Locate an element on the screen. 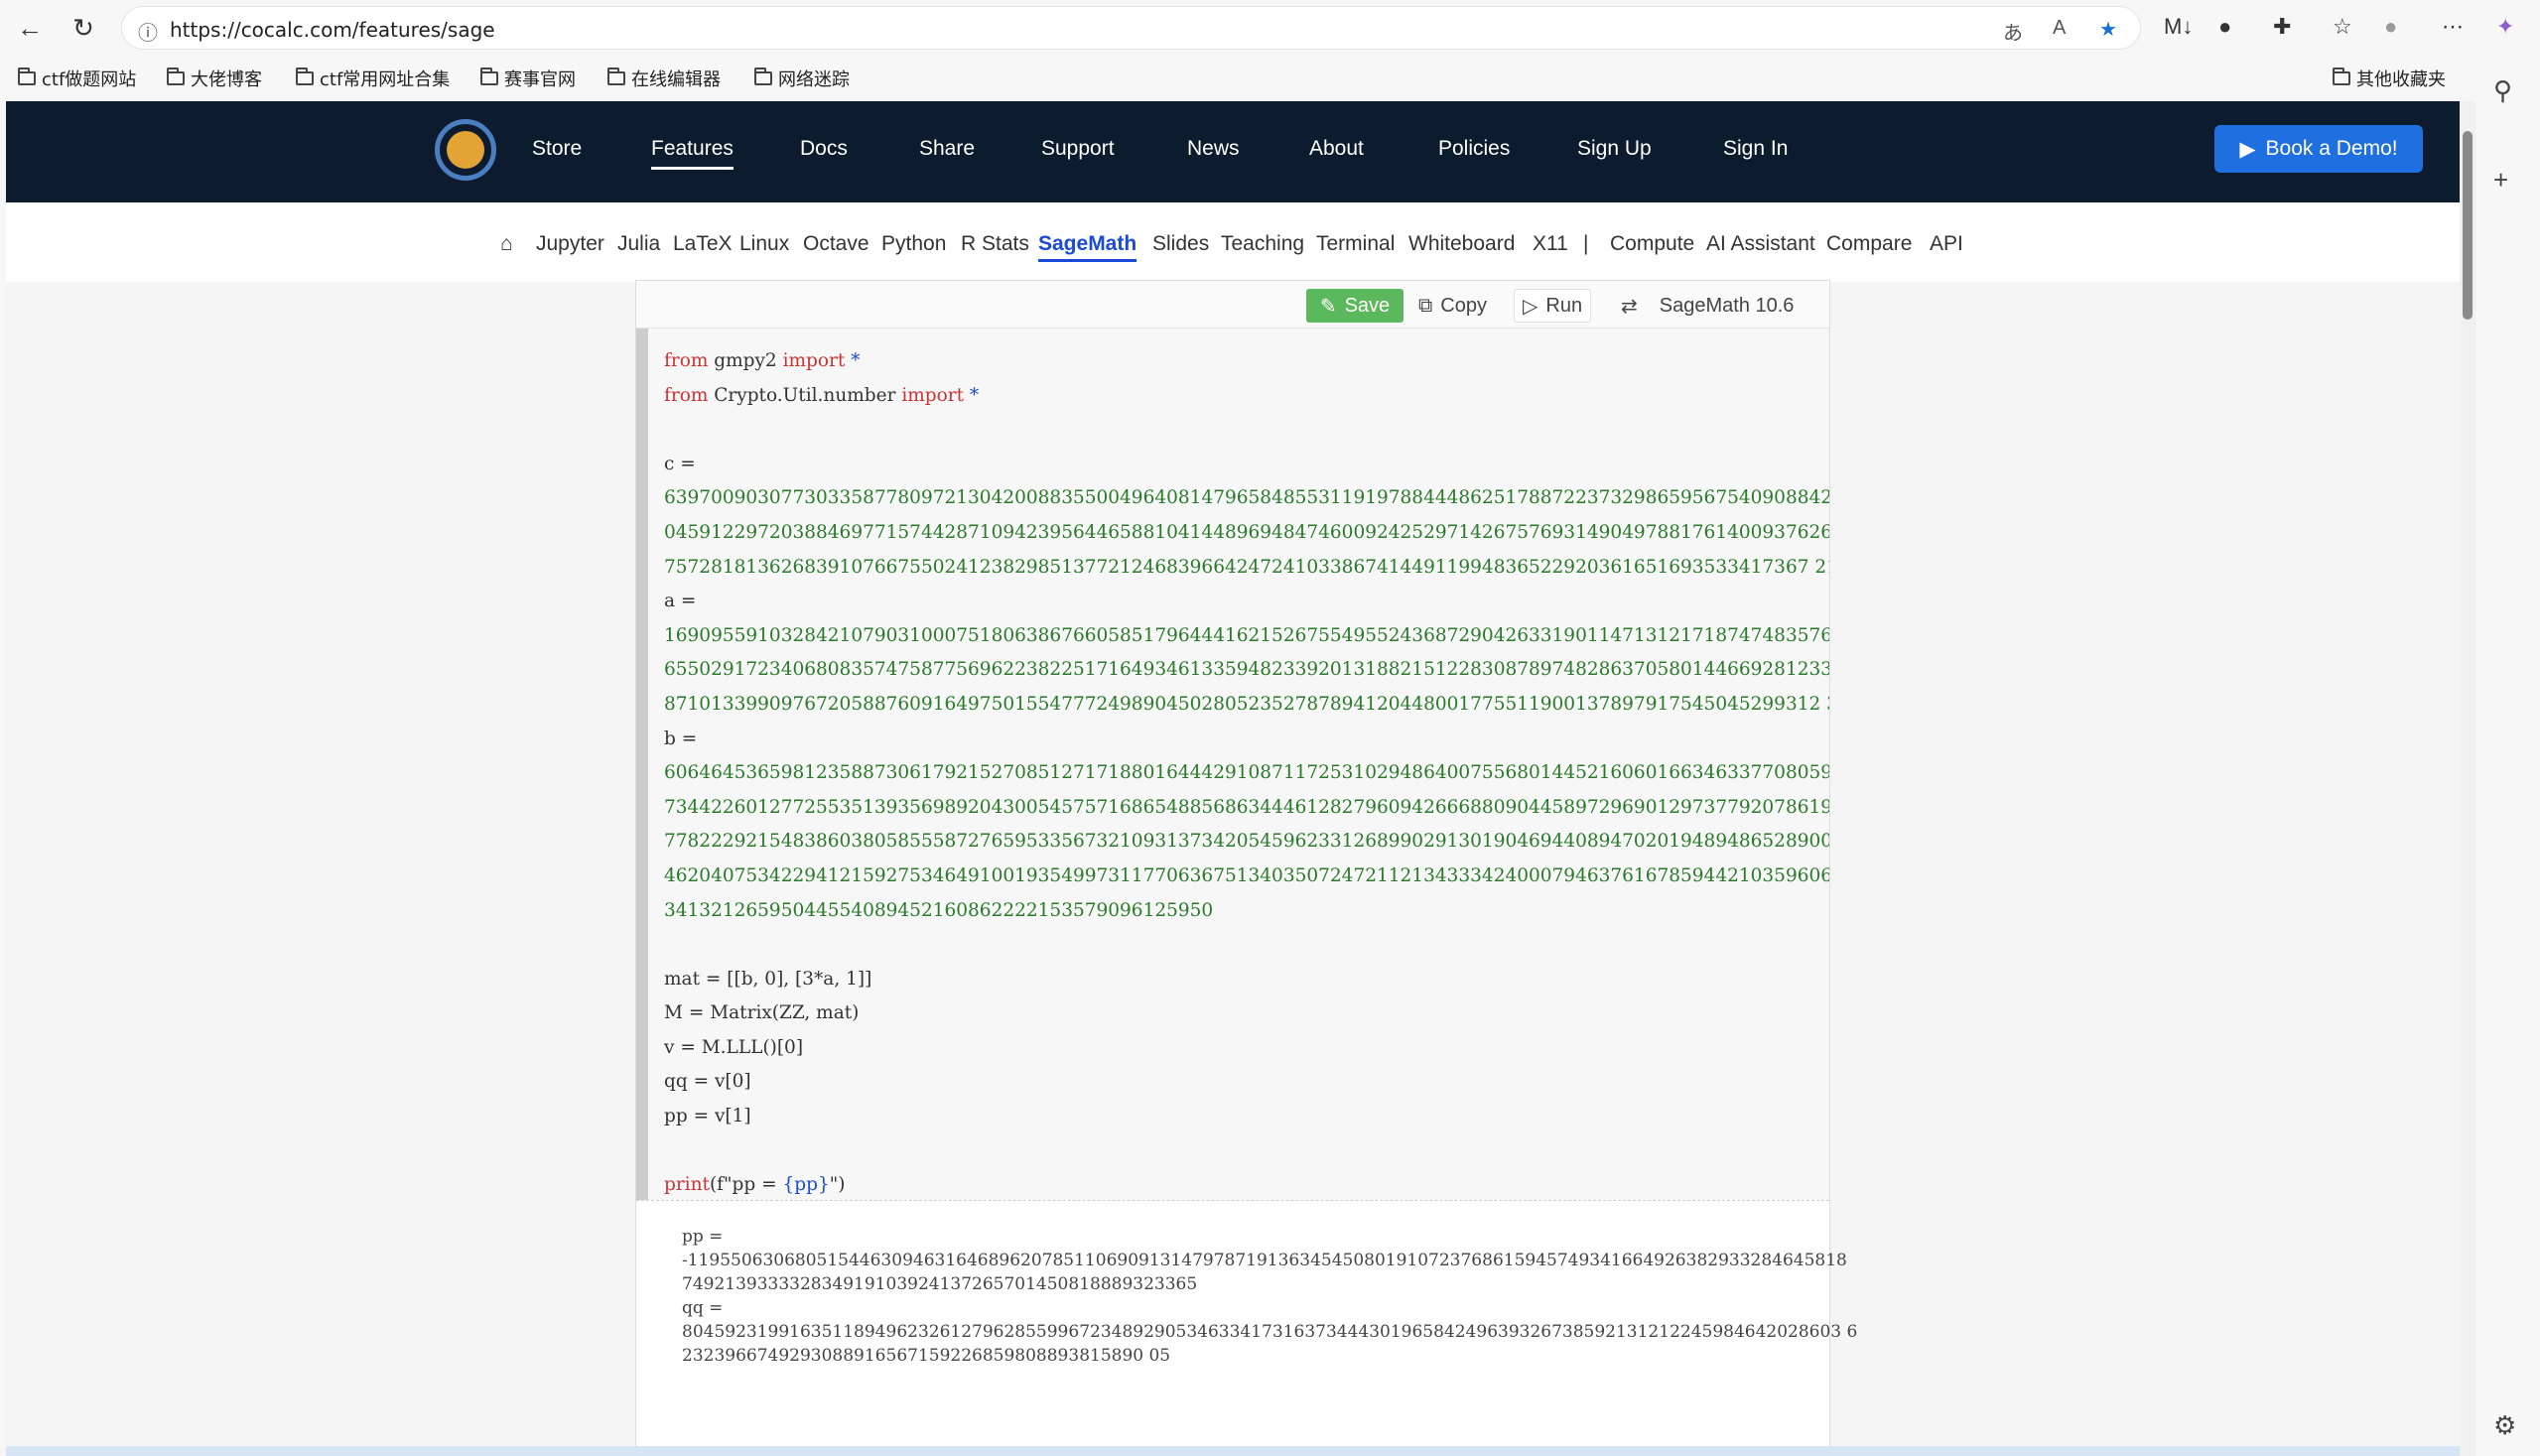 The width and height of the screenshot is (2540, 1456). nav-sign-in: Sign In is located at coordinates (1755, 149).